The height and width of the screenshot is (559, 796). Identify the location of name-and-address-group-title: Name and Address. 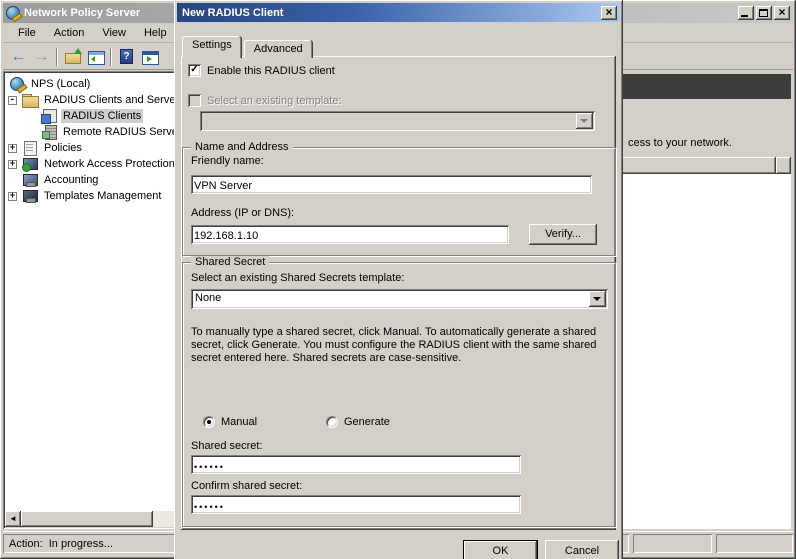
(242, 147).